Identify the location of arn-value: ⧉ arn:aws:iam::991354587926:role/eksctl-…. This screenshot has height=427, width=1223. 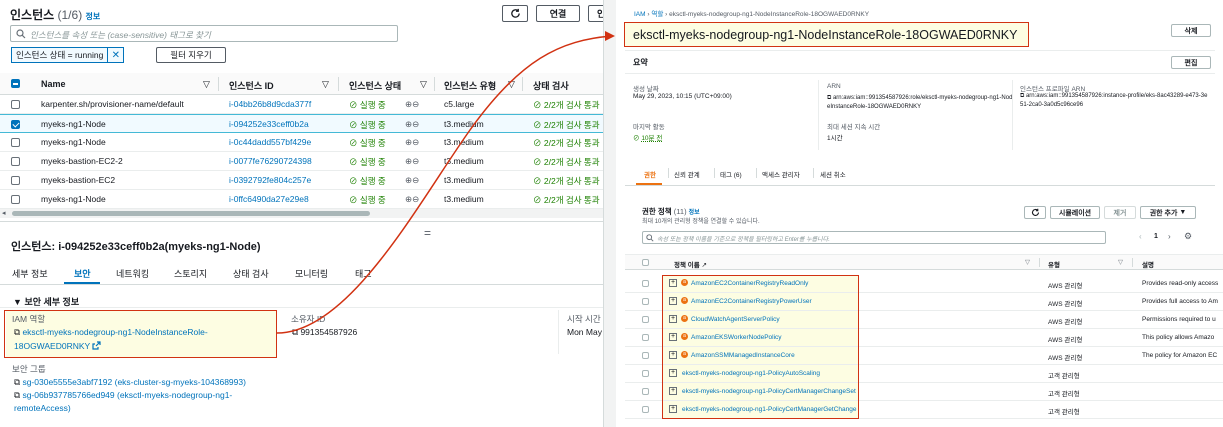
(920, 103).